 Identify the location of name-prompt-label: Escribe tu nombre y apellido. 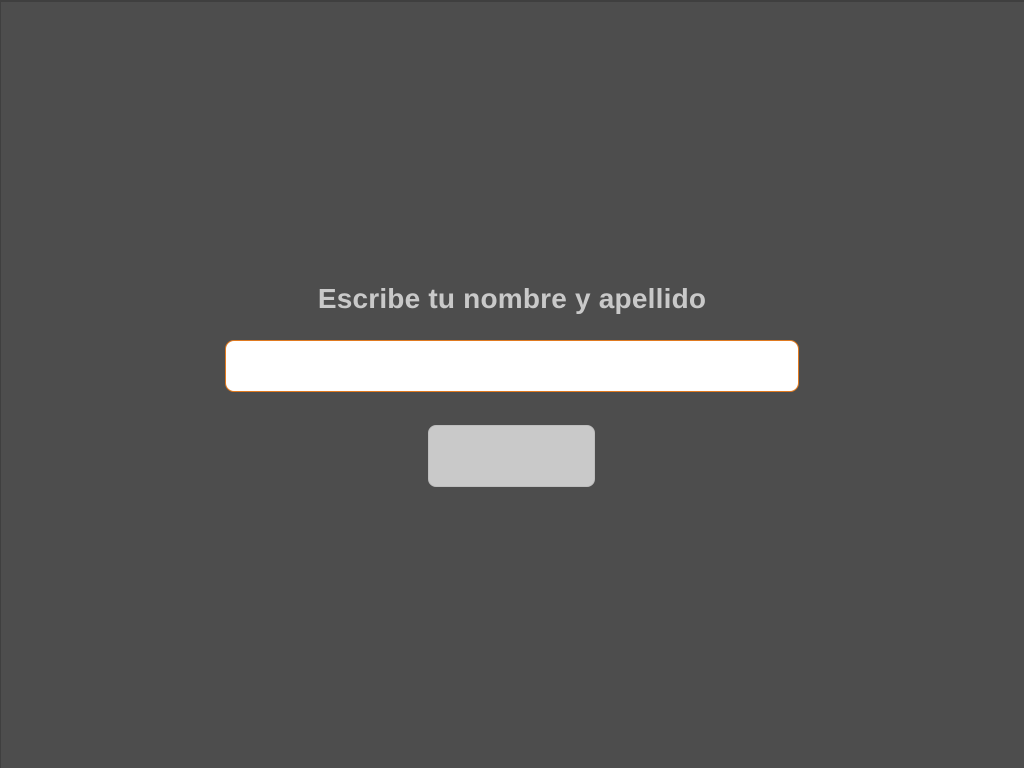
(512, 298).